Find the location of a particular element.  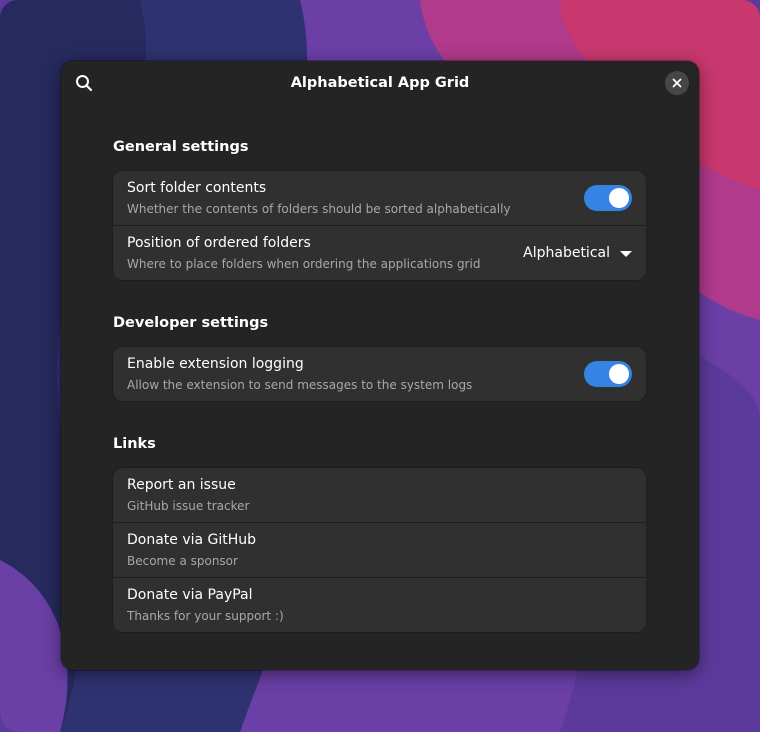

logging-switch is located at coordinates (608, 374).